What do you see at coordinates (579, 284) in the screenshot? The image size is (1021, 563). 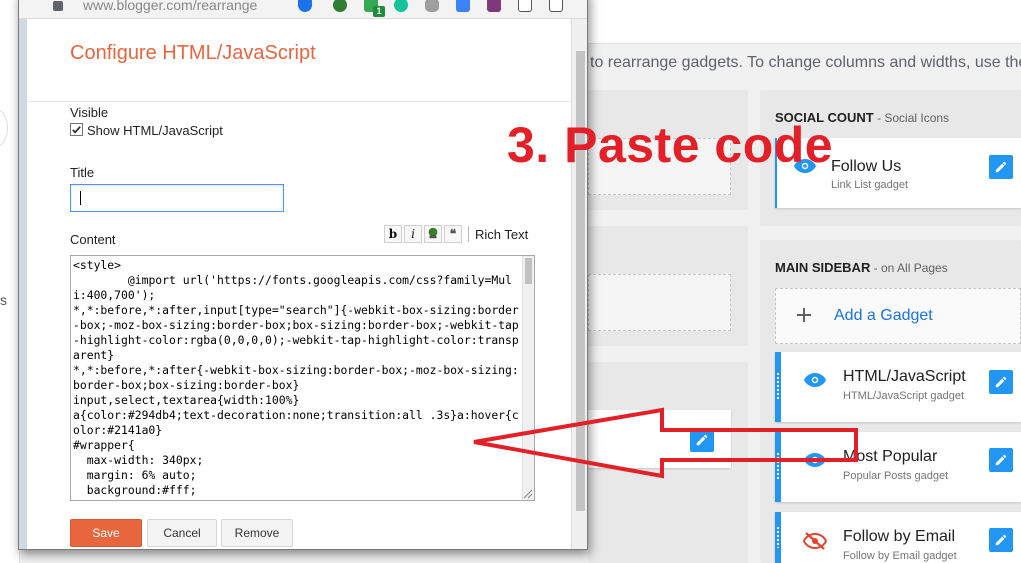 I see `window-scrollbar` at bounding box center [579, 284].